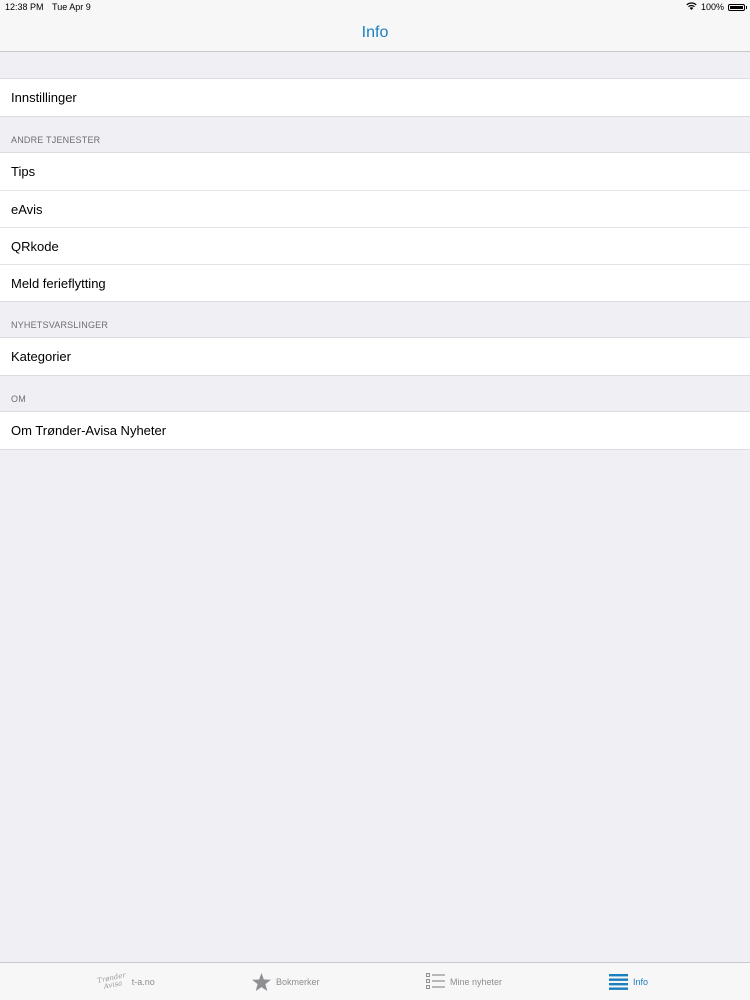 This screenshot has width=750, height=1000. I want to click on top-spacer, so click(375, 65).